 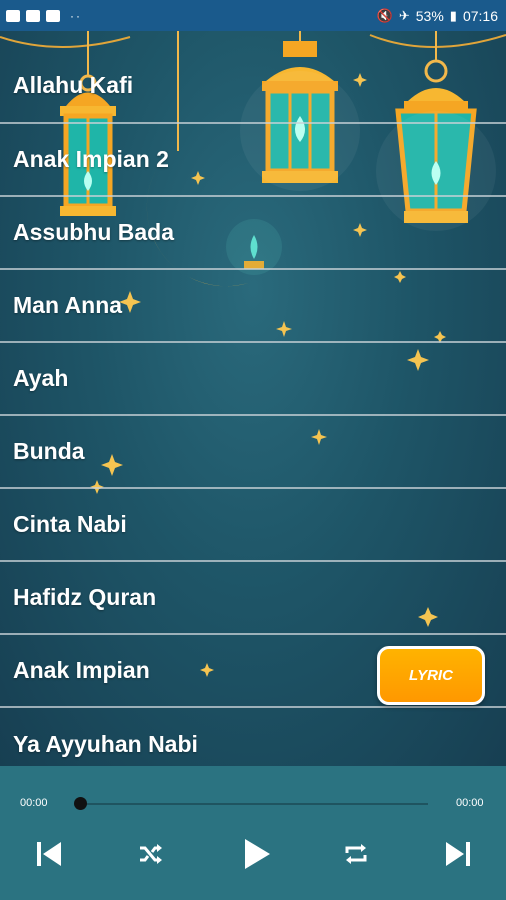 I want to click on airplane-icon: ✈, so click(x=404, y=15).